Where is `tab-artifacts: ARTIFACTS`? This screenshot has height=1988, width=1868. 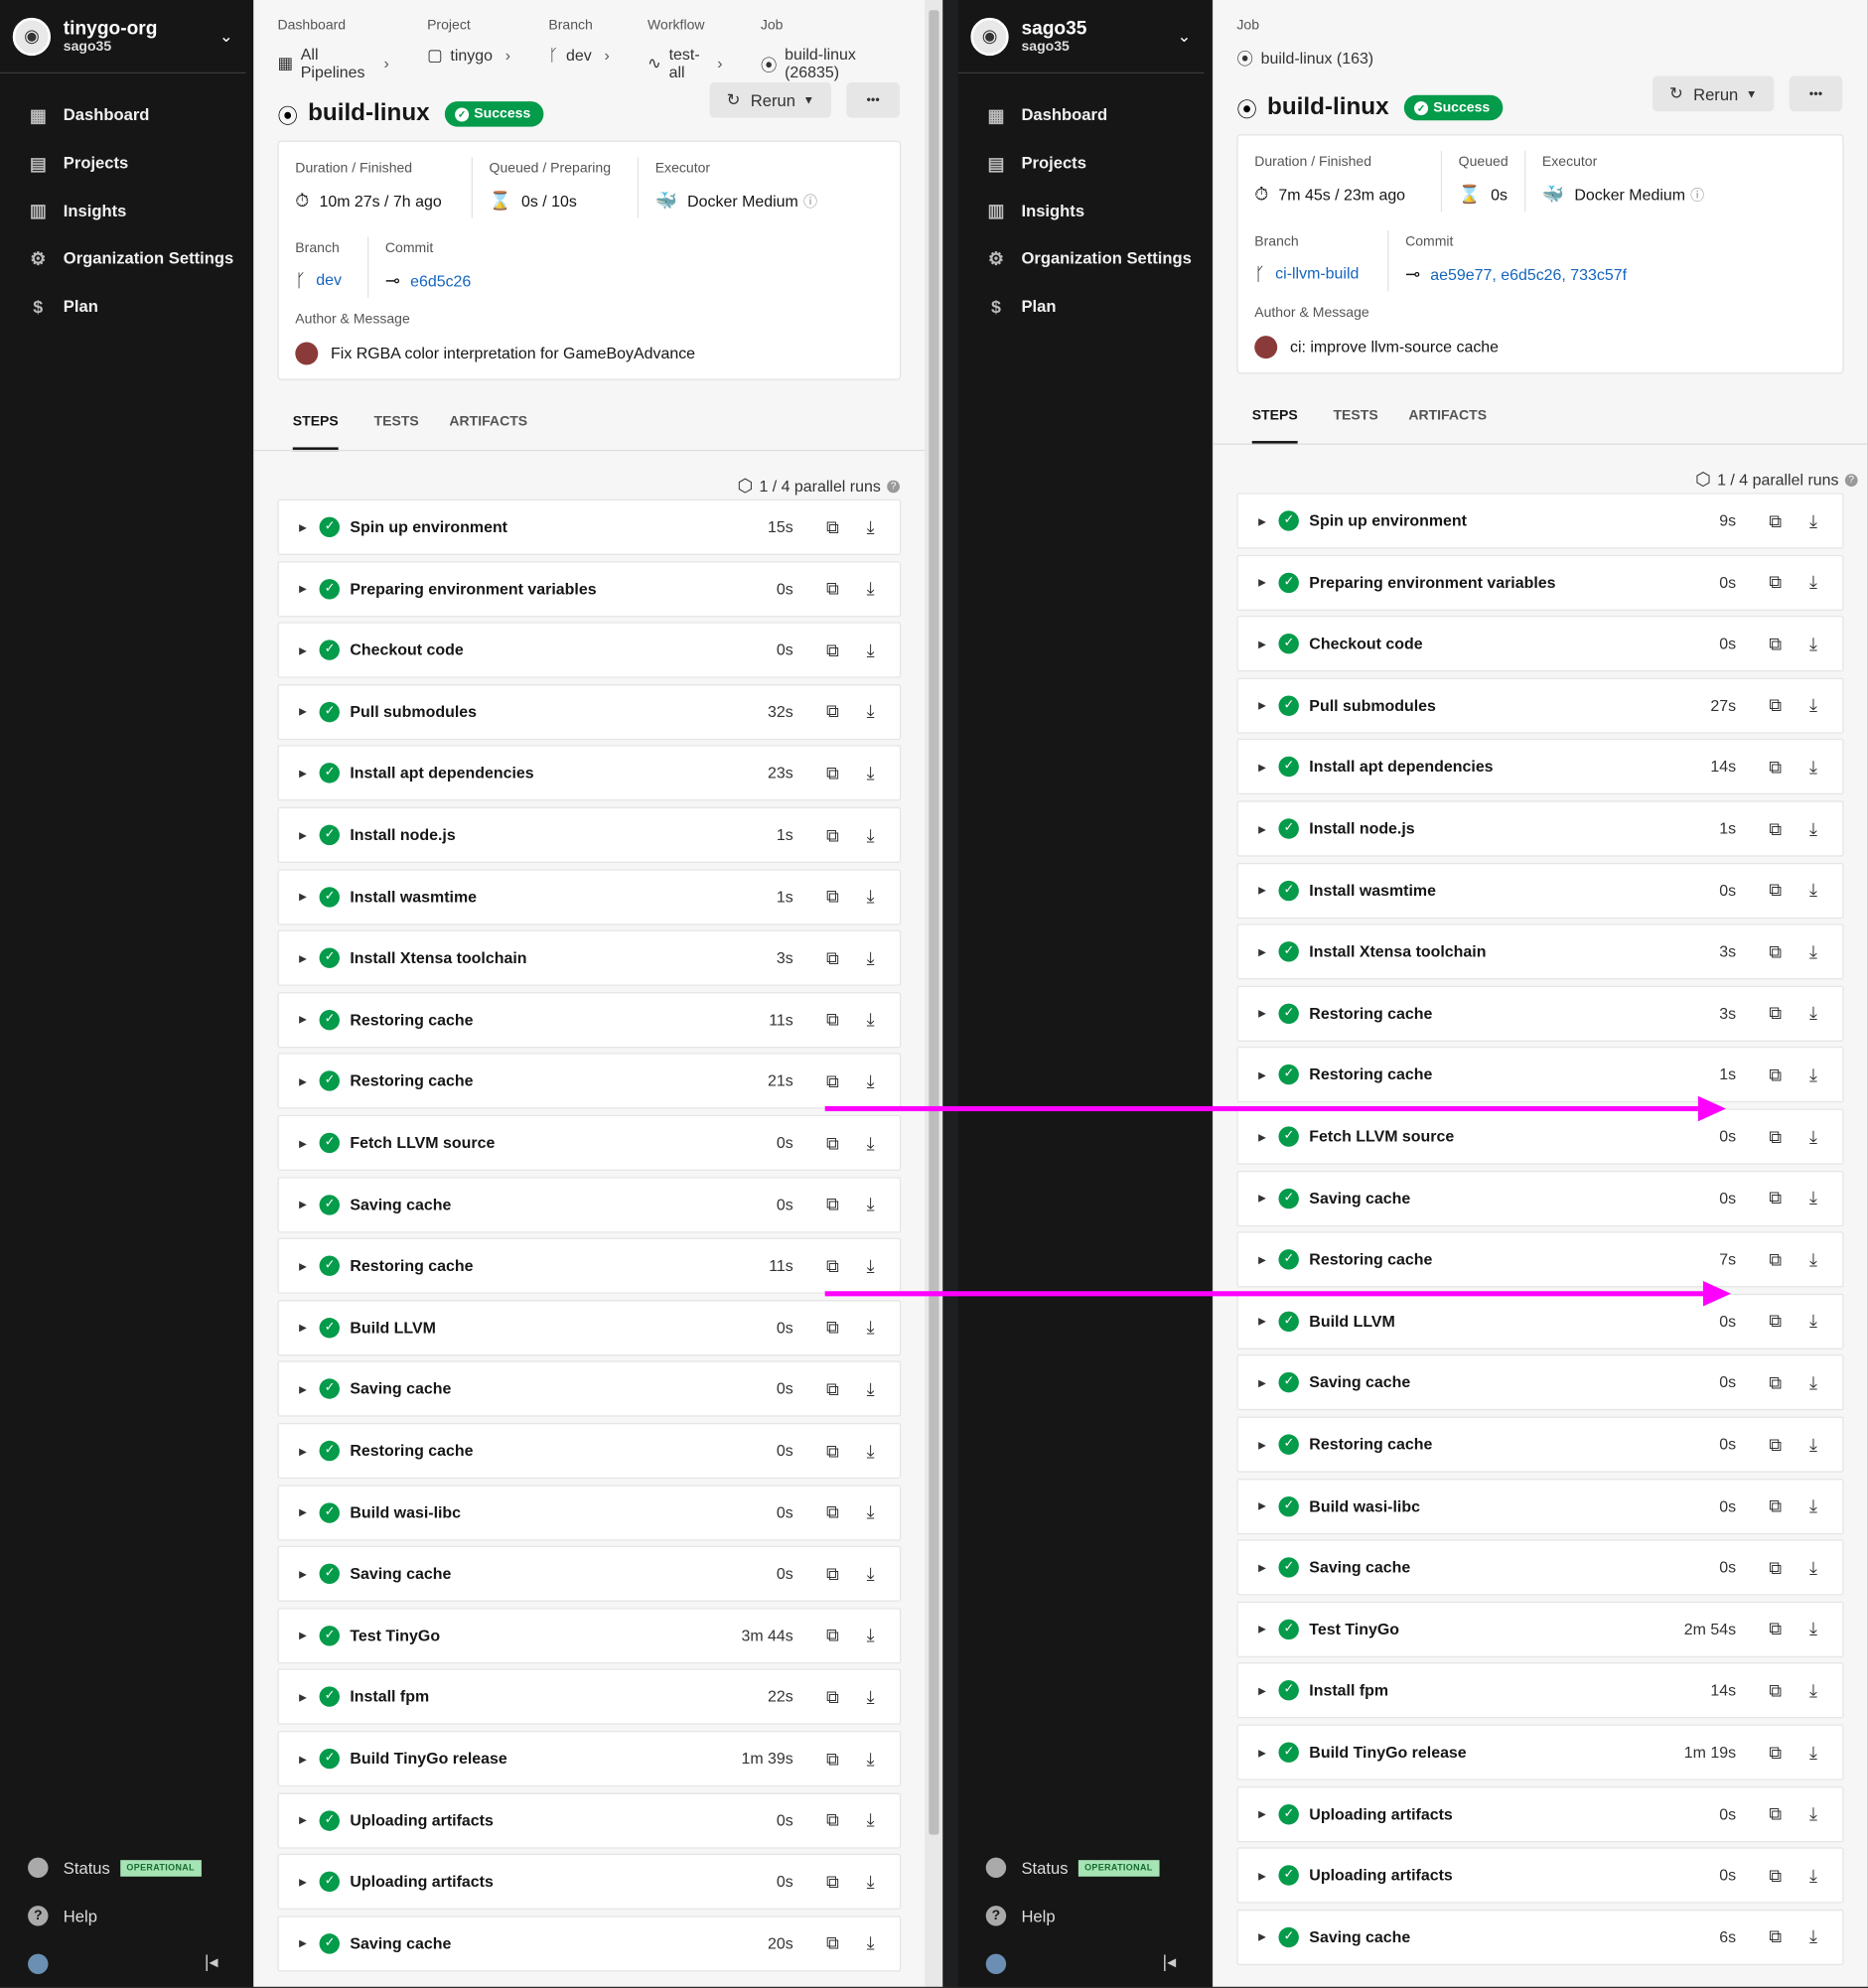
tab-artifacts: ARTIFACTS is located at coordinates (488, 432).